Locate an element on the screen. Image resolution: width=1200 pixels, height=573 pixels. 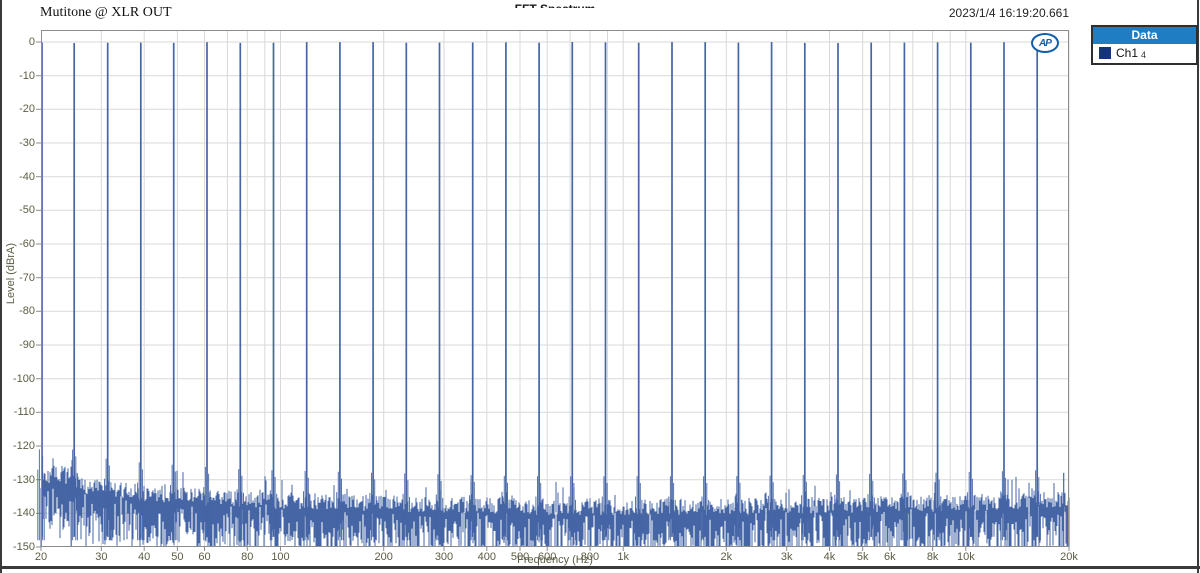
chart-title-text: FFT Spectrum is located at coordinates (555, 5).